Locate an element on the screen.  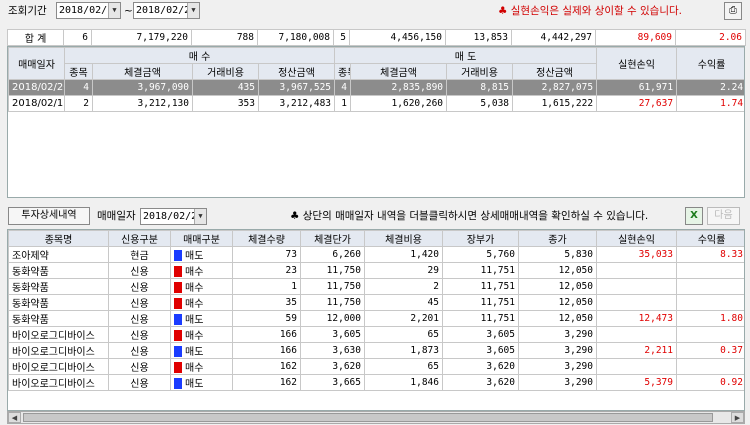
daily-sell-count: 1 is located at coordinates (343, 103).